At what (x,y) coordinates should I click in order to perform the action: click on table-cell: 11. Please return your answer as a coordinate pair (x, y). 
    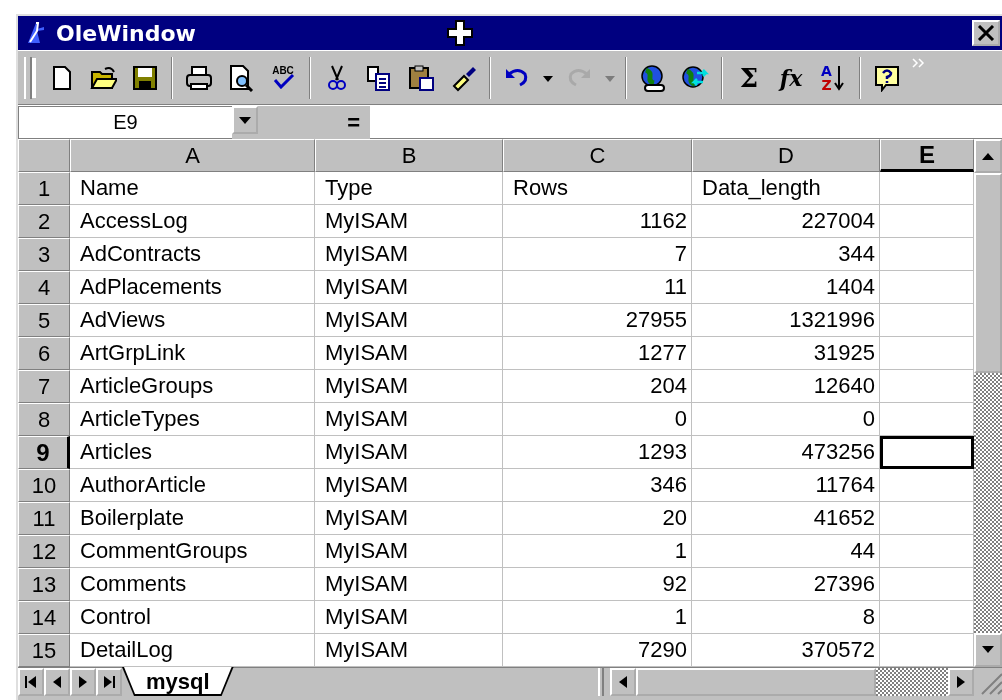
    Looking at the image, I should click on (597, 287).